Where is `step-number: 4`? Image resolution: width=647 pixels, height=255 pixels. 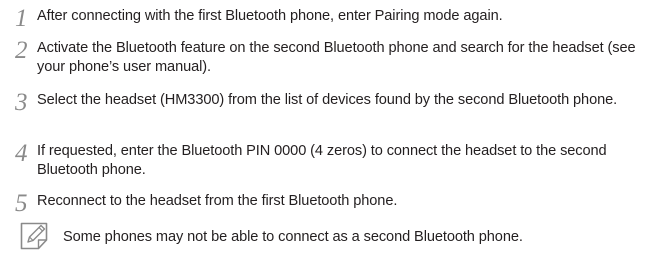 step-number: 4 is located at coordinates (21, 153).